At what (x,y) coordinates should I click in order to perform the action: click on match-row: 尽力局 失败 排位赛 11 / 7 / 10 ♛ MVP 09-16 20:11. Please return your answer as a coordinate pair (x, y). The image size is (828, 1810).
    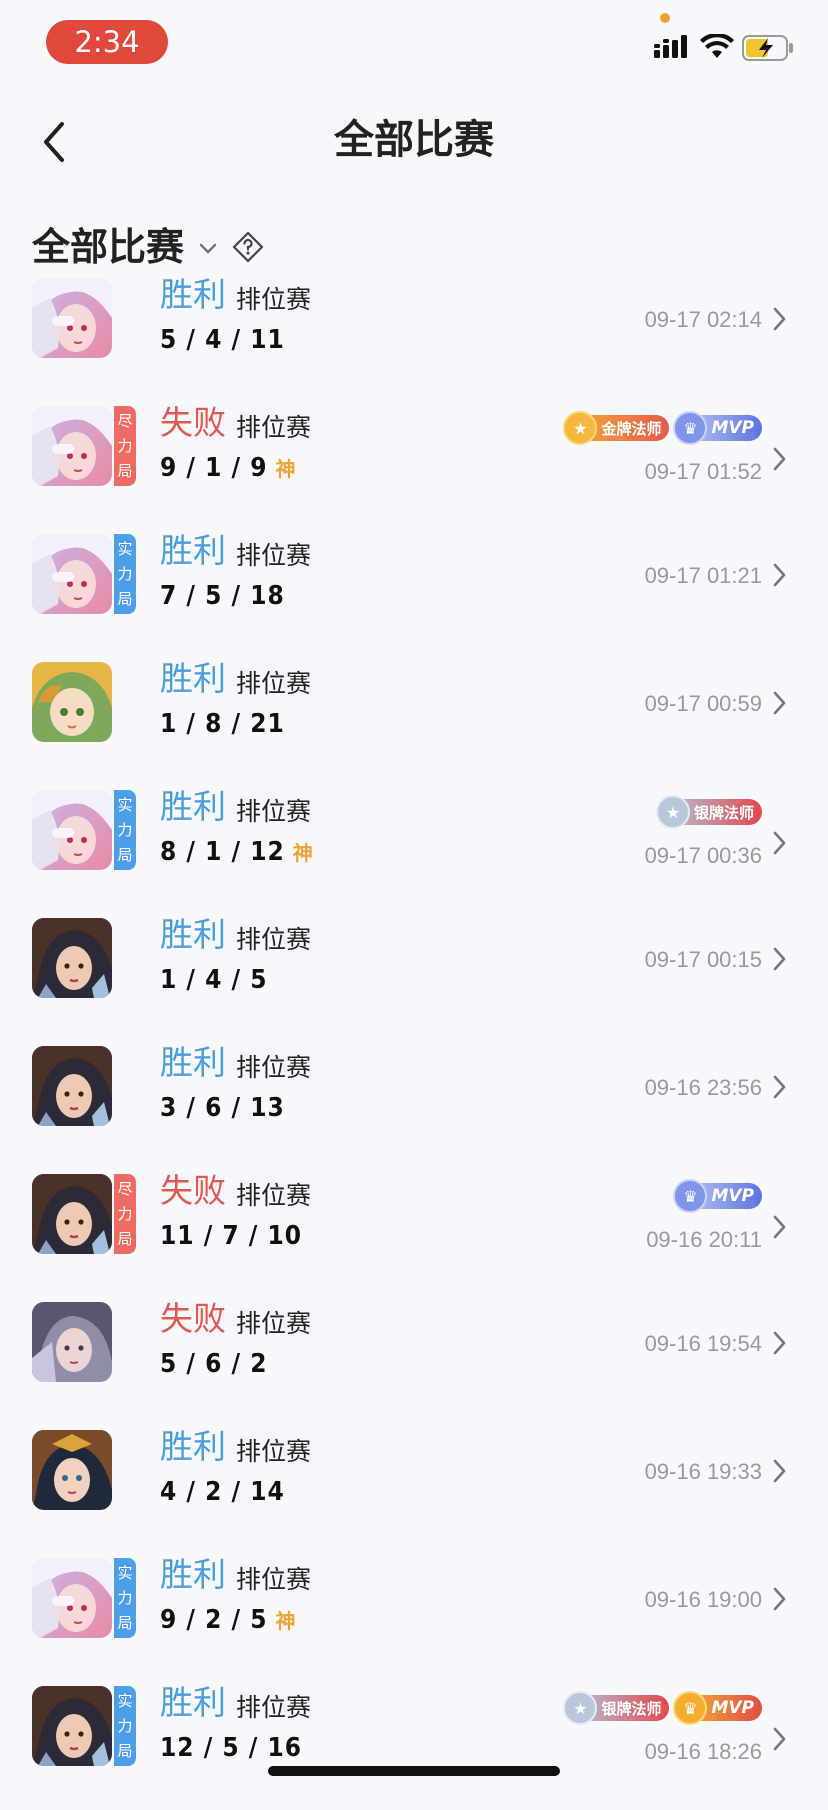
    Looking at the image, I should click on (414, 1234).